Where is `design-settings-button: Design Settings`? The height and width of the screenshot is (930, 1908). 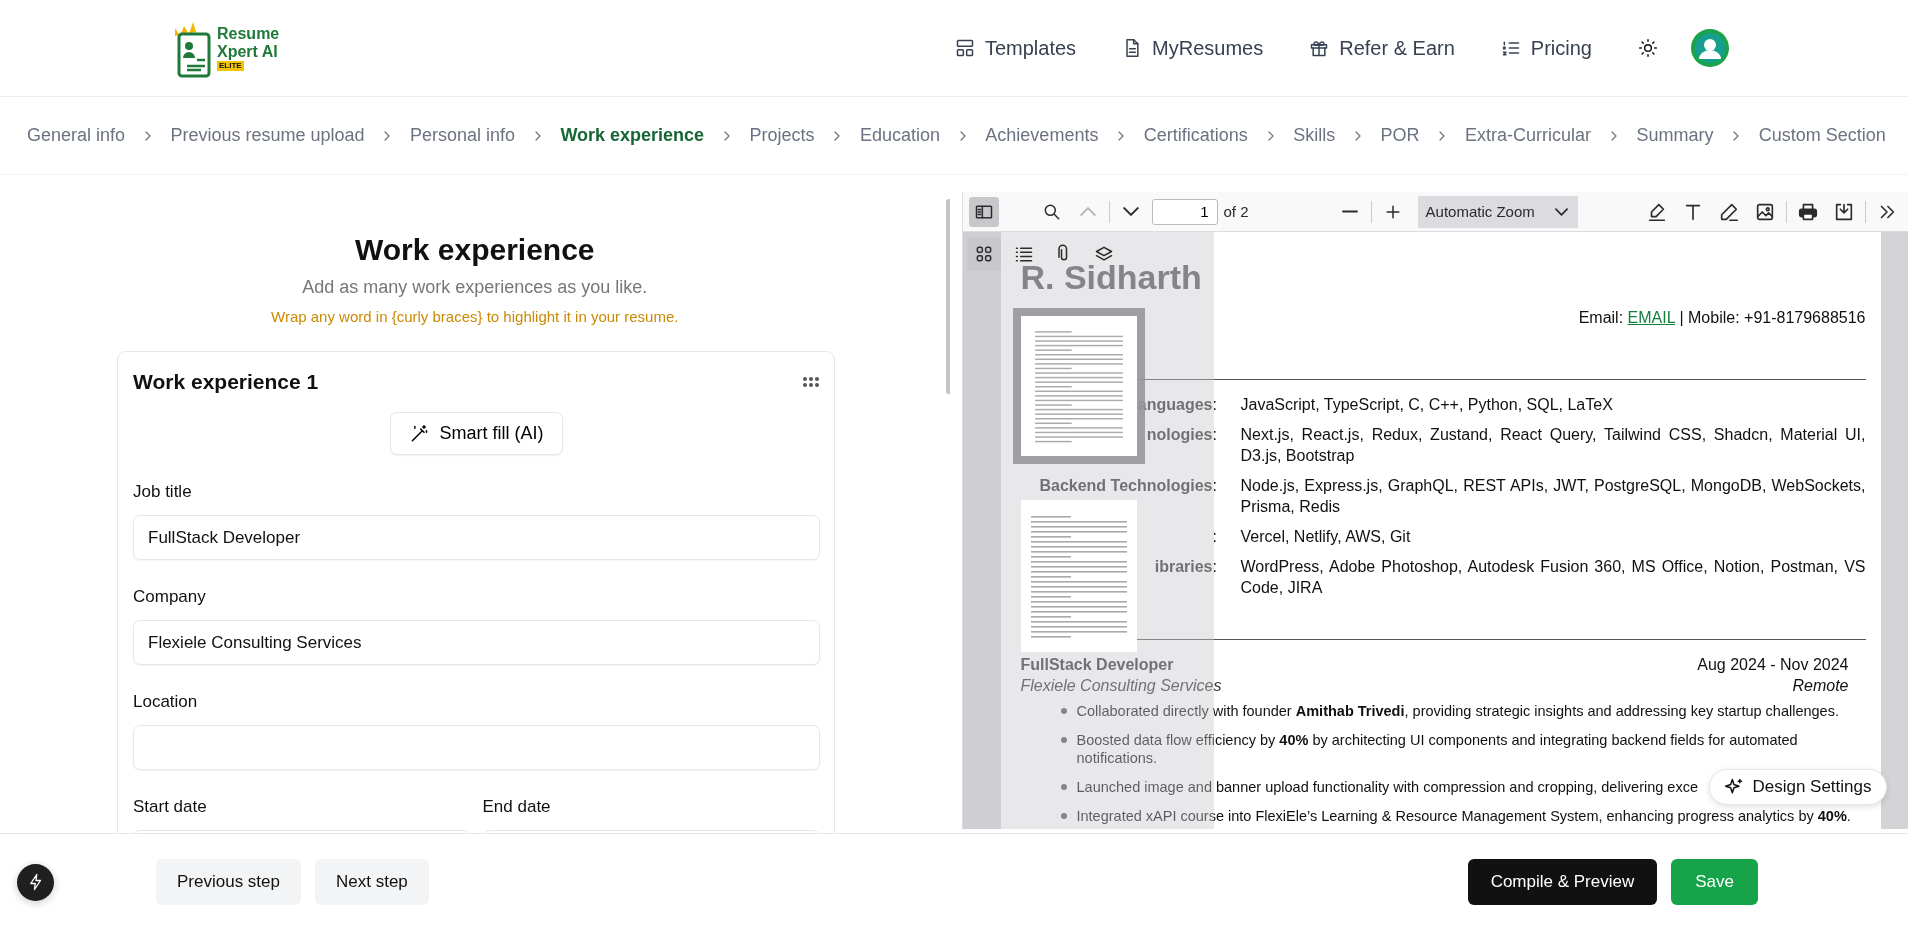 design-settings-button: Design Settings is located at coordinates (1798, 787).